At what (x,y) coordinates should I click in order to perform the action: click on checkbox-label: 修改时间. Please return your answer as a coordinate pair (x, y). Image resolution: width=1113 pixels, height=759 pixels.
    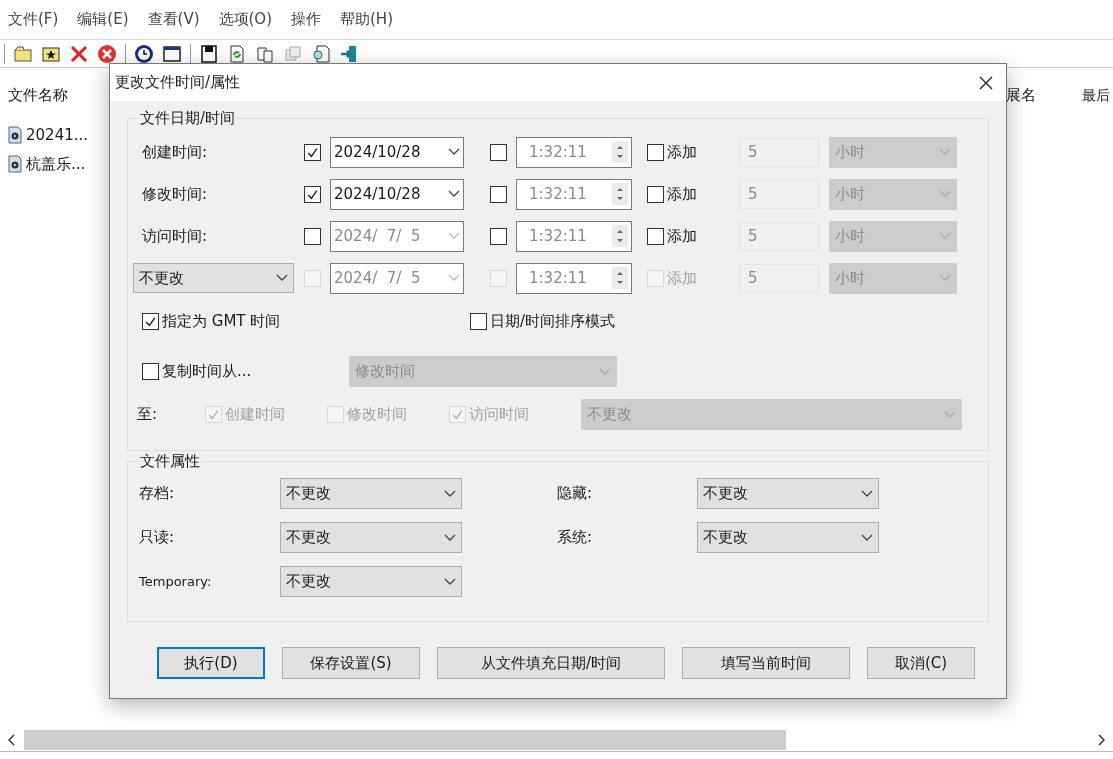
    Looking at the image, I should click on (377, 415).